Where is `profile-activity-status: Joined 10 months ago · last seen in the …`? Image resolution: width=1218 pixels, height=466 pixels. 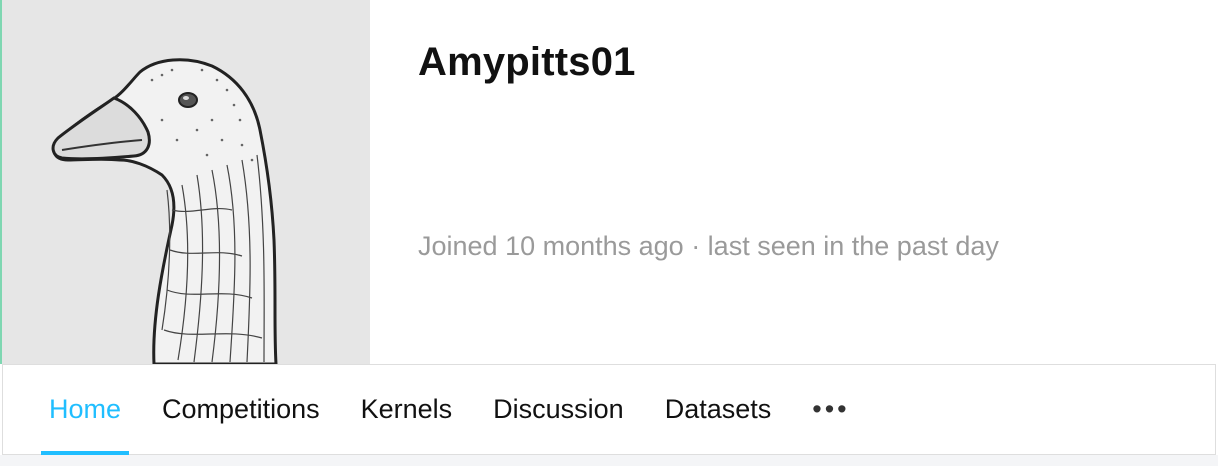
profile-activity-status: Joined 10 months ago · last seen in the … is located at coordinates (708, 246).